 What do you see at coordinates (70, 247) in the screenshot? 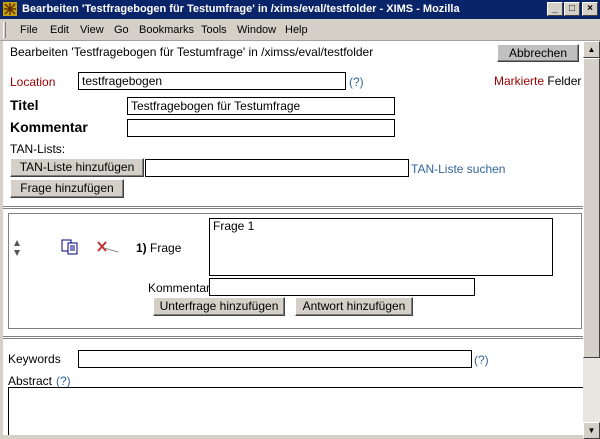
I see `copy-icon` at bounding box center [70, 247].